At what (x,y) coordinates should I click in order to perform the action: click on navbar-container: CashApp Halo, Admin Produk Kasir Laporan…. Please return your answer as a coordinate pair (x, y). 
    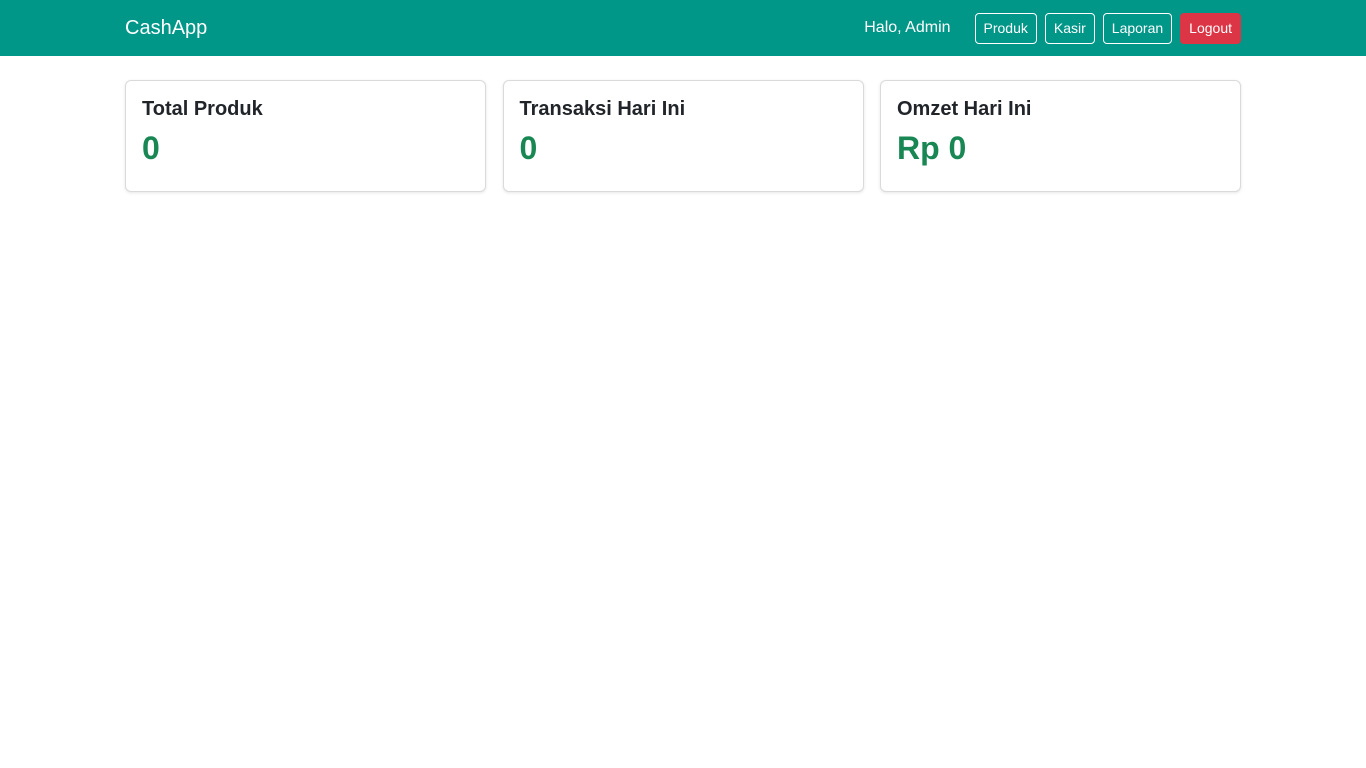
    Looking at the image, I should click on (683, 28).